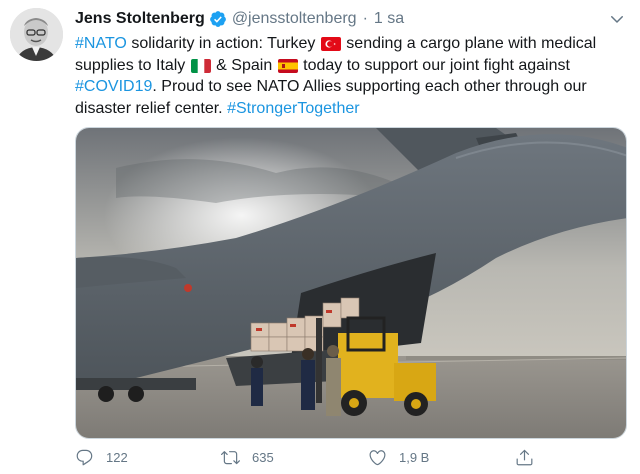 The image size is (640, 474). I want to click on italy-flag-icon, so click(200, 65).